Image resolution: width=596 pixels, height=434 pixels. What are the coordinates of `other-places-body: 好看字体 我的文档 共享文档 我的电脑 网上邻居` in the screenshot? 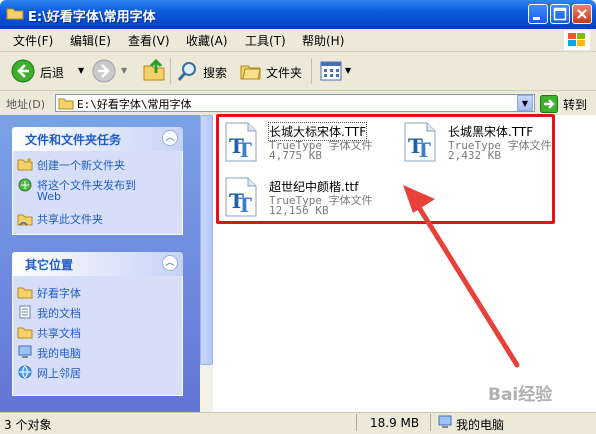 It's located at (97, 336).